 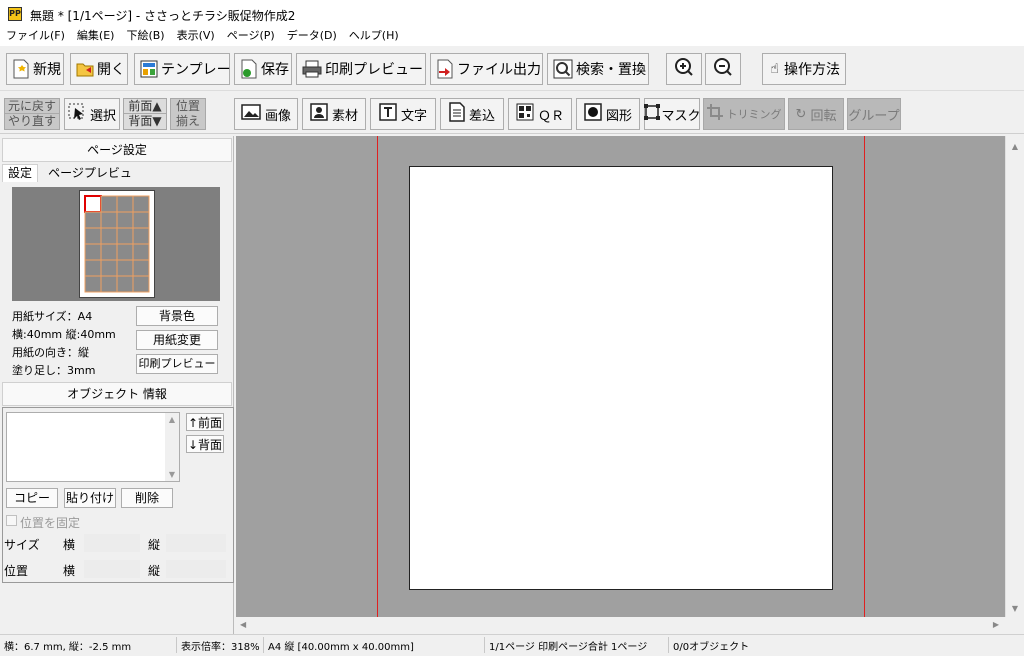 What do you see at coordinates (35, 69) in the screenshot?
I see `new-button: 新規` at bounding box center [35, 69].